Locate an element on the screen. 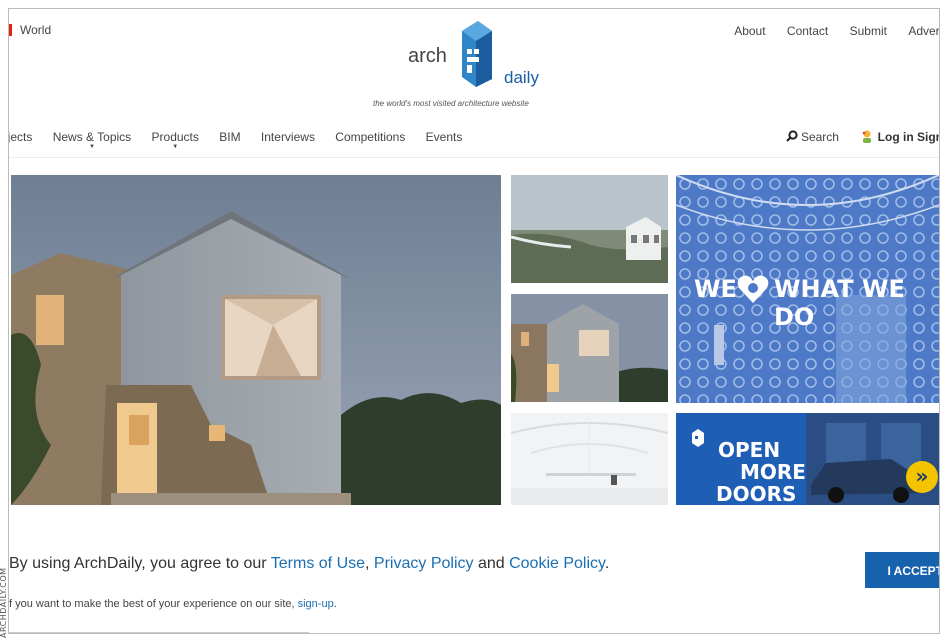  search-icon is located at coordinates (791, 136).